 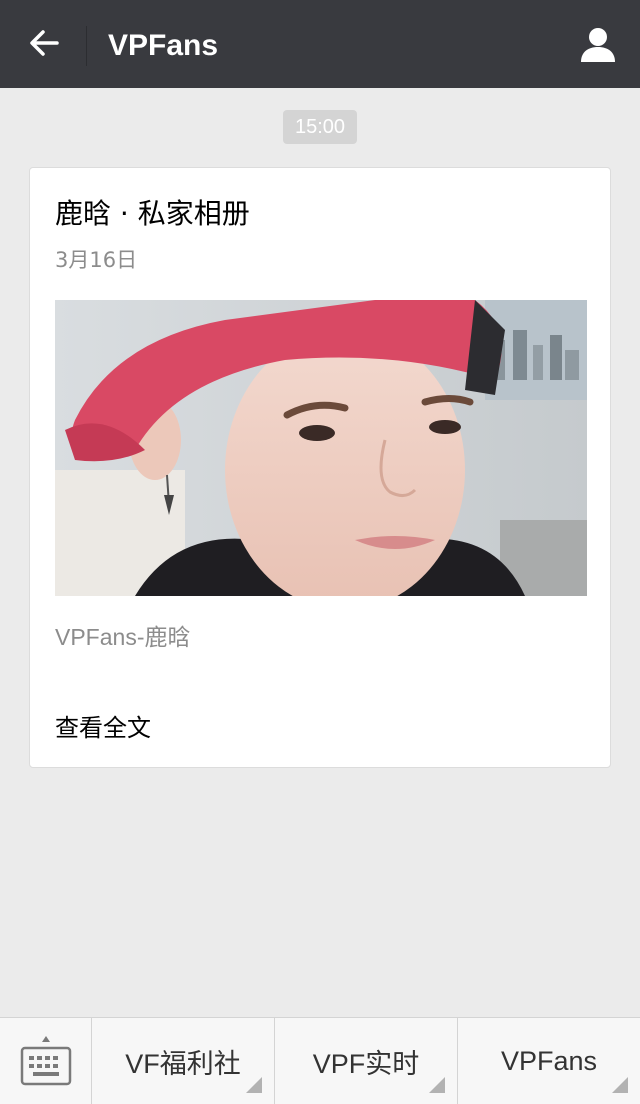 What do you see at coordinates (366, 1064) in the screenshot?
I see `menu-item-label: VPF实时` at bounding box center [366, 1064].